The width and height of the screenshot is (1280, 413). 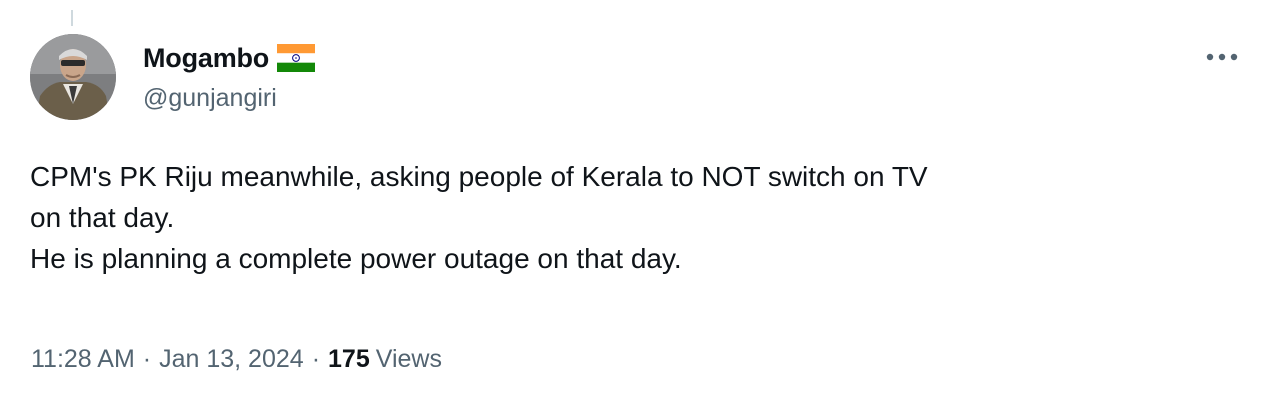 What do you see at coordinates (72, 18) in the screenshot?
I see `thread-connector-line` at bounding box center [72, 18].